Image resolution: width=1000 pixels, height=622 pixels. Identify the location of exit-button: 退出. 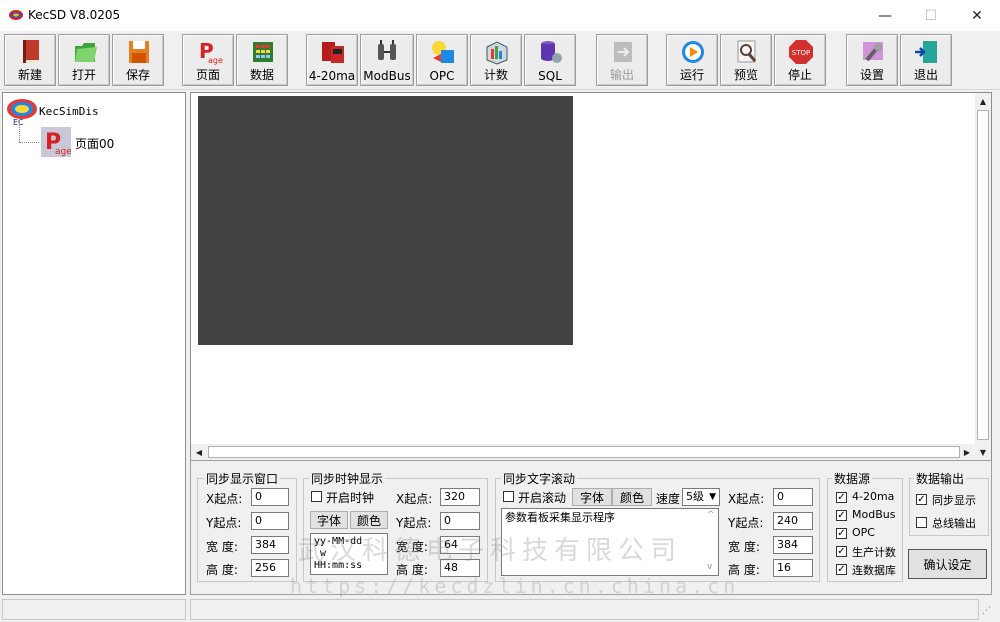
(926, 60).